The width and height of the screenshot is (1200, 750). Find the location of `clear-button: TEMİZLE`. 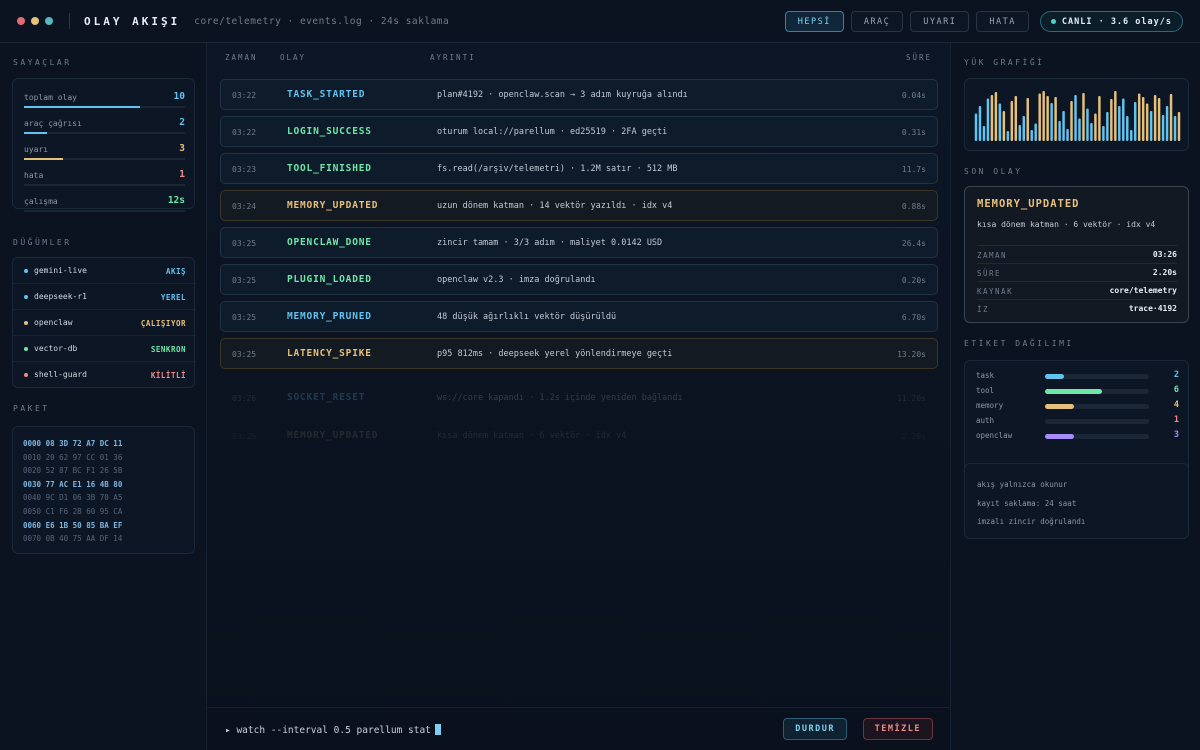

clear-button: TEMİZLE is located at coordinates (897, 729).